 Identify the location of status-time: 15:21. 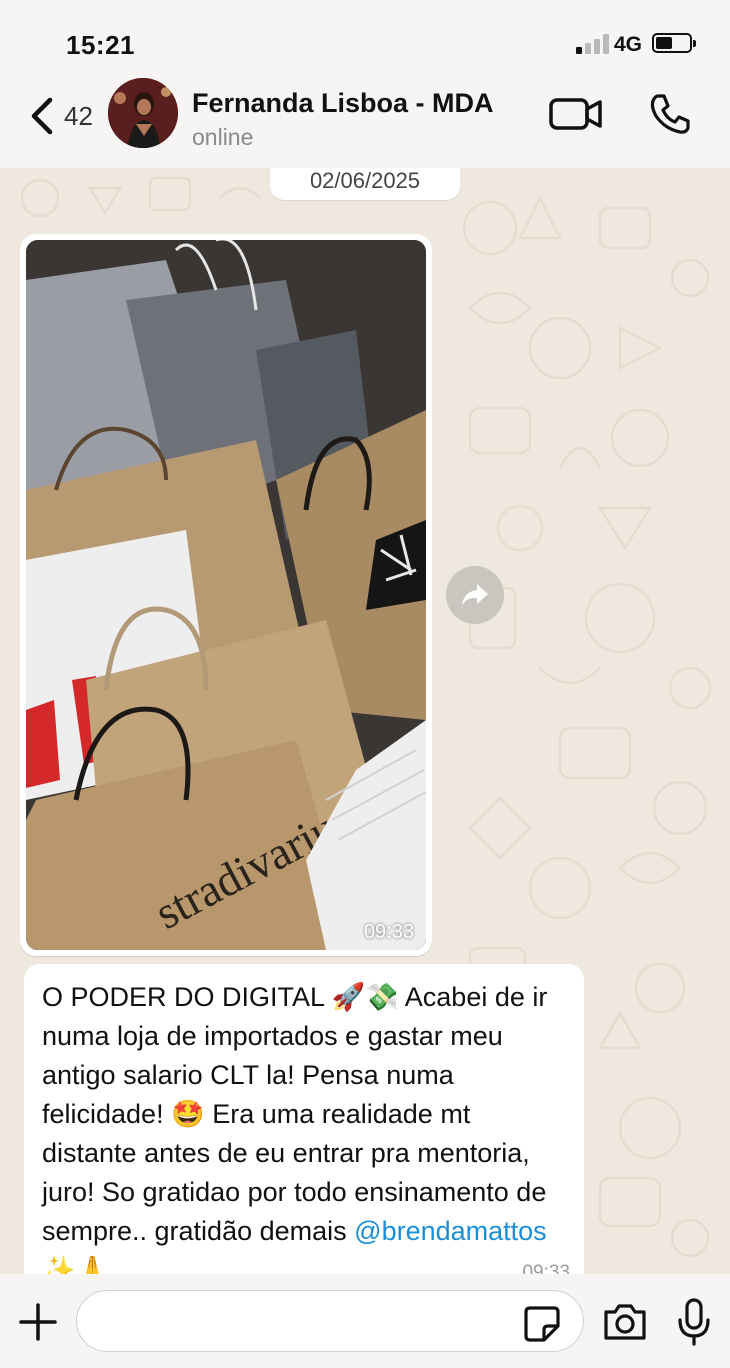
(100, 45).